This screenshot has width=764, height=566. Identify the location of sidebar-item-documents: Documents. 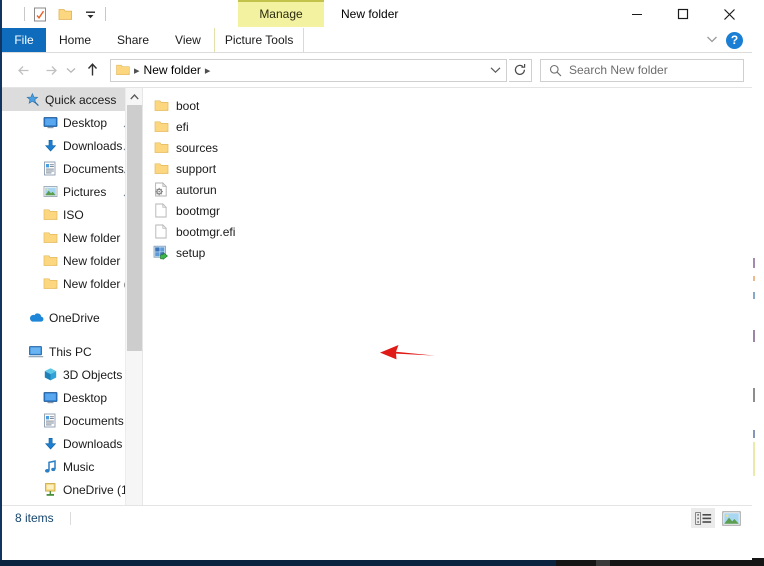
(72, 168).